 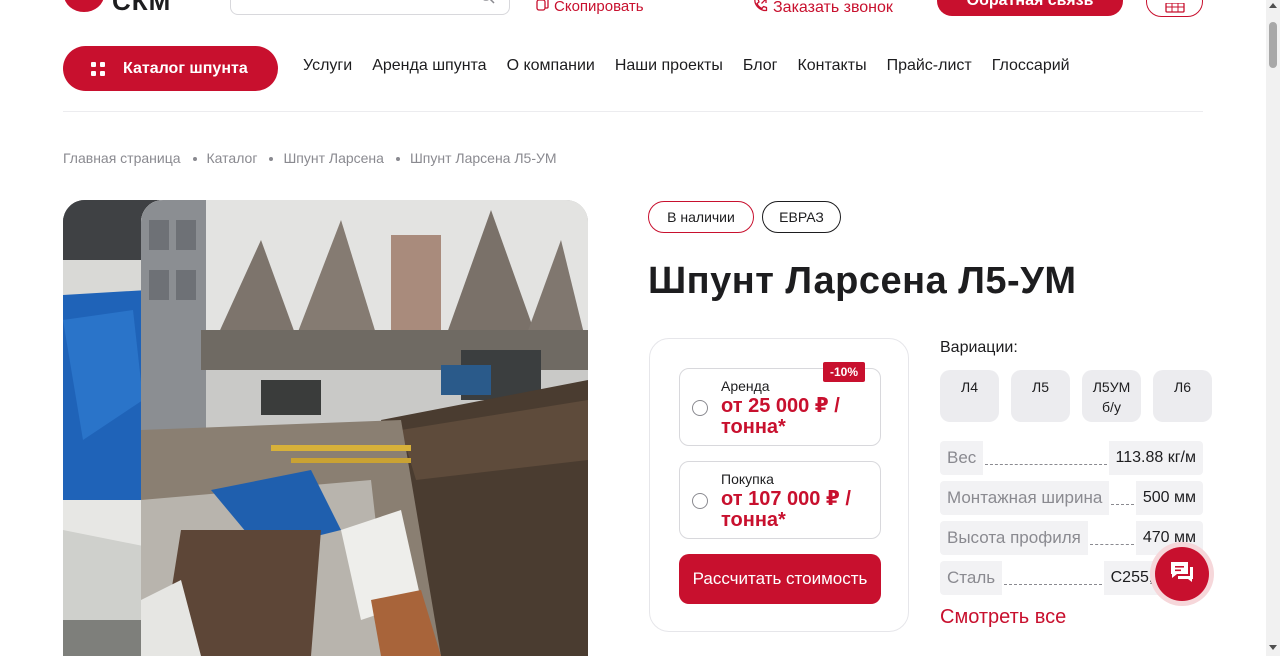 I want to click on scrollbar-thumb, so click(x=1273, y=45).